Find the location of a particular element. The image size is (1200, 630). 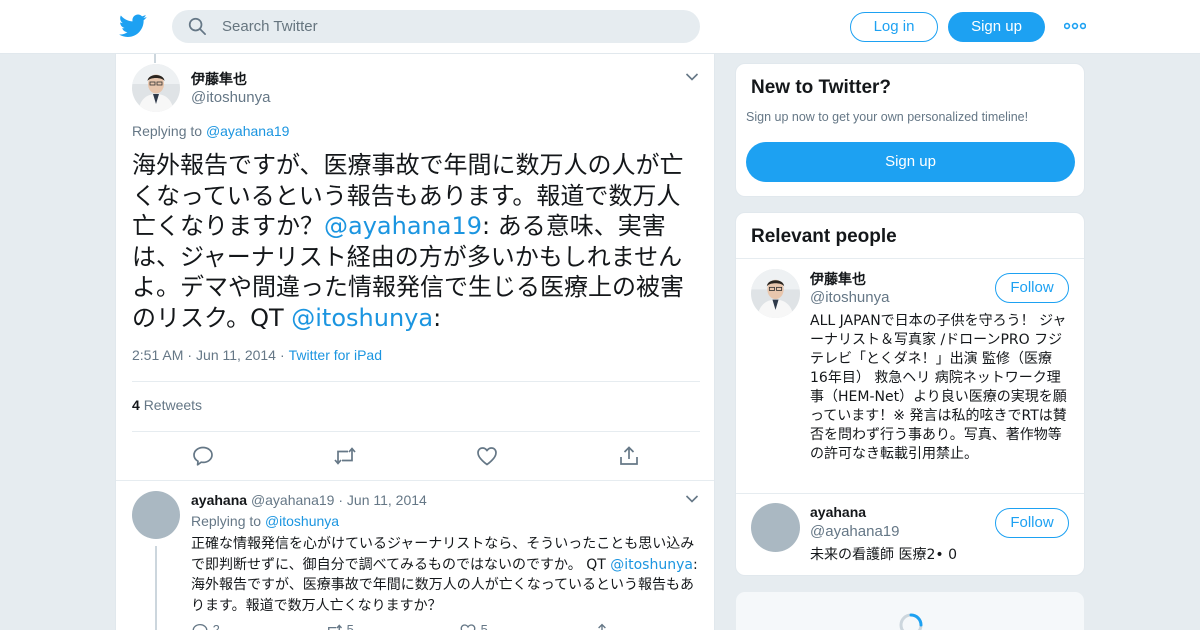

retweet-action: 5 is located at coordinates (339, 626).